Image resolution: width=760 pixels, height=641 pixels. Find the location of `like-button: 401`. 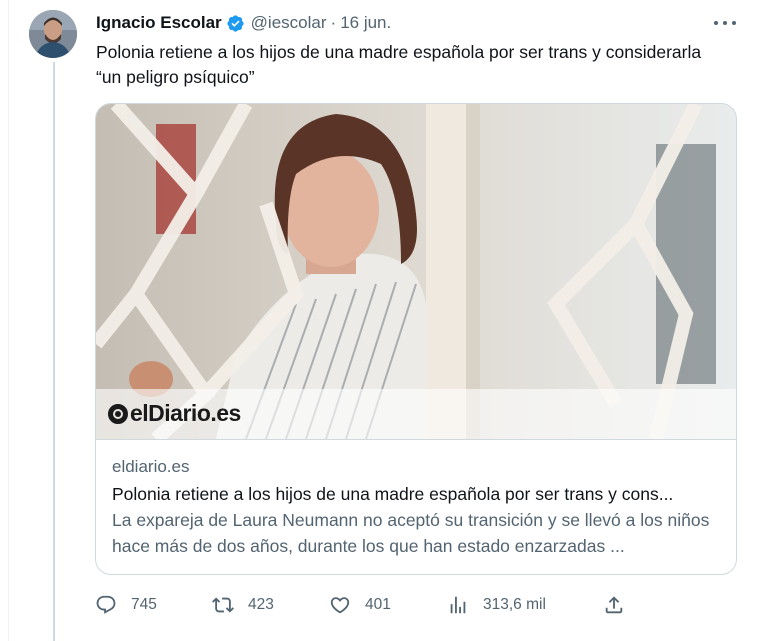

like-button: 401 is located at coordinates (360, 605).